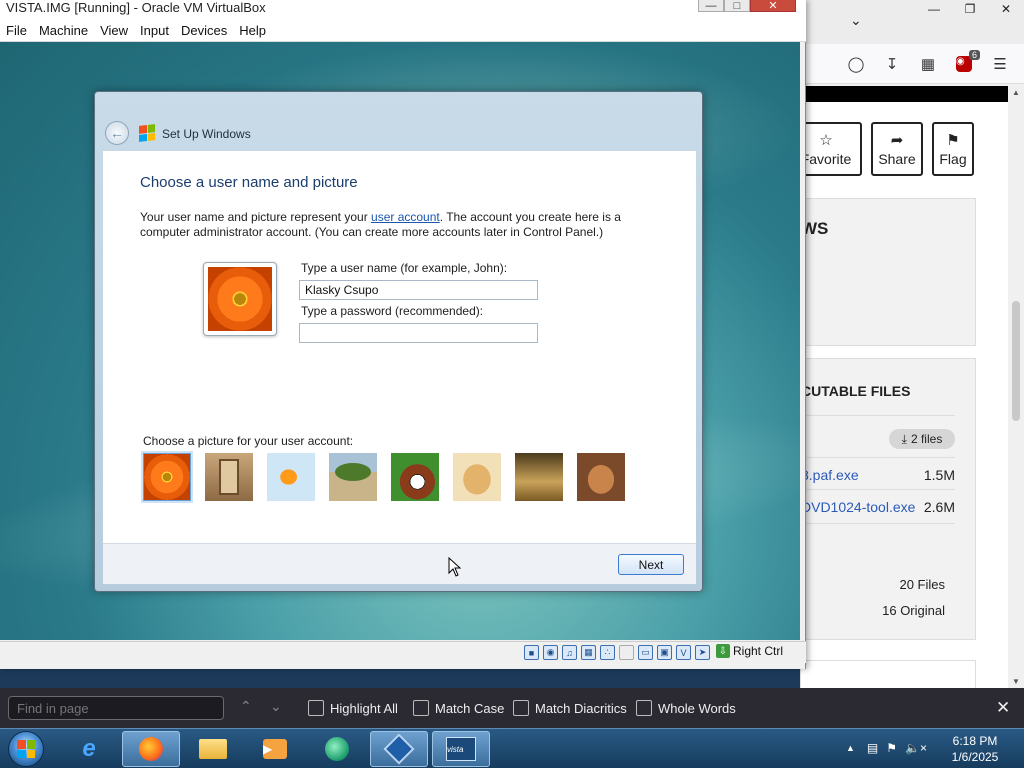 This screenshot has height=768, width=1024. What do you see at coordinates (953, 159) in the screenshot?
I see `flag-label: Flag` at bounding box center [953, 159].